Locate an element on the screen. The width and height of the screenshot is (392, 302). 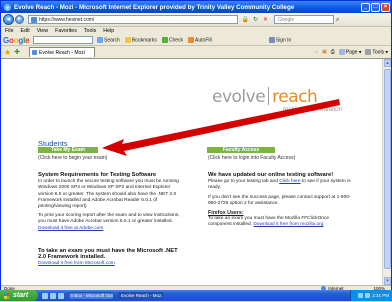
star-icon is located at coordinates (127, 39).